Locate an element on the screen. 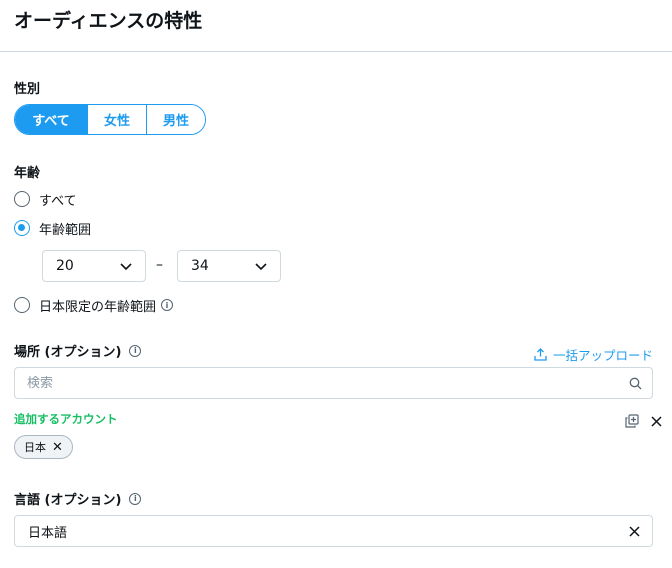 This screenshot has height=568, width=672. location-chip-label: 日本 is located at coordinates (35, 447).